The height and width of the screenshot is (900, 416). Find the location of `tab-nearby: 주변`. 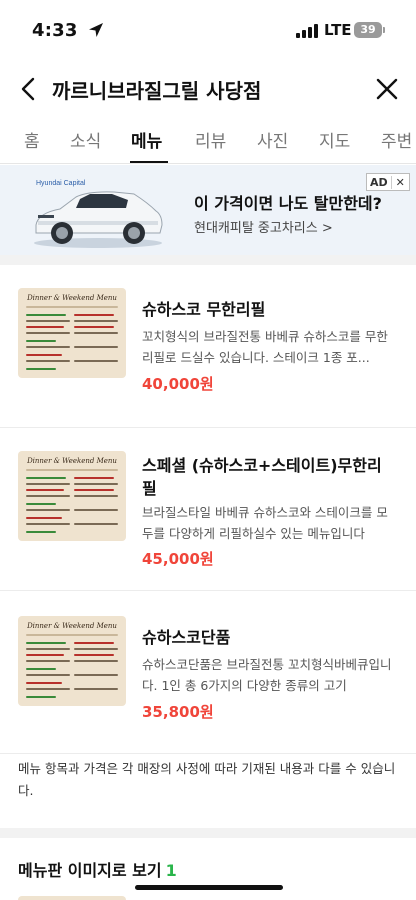

tab-nearby: 주변 is located at coordinates (396, 139).